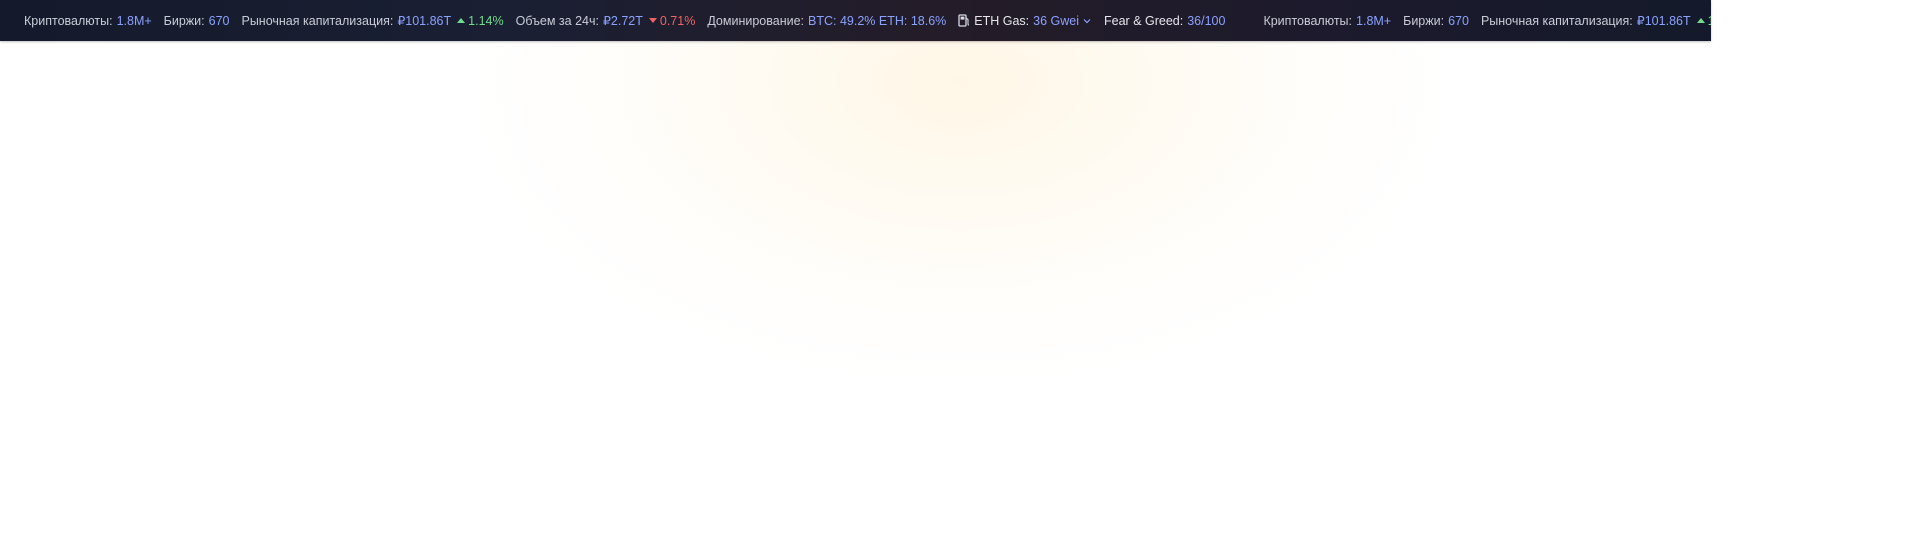 The width and height of the screenshot is (1920, 541). What do you see at coordinates (1002, 20) in the screenshot?
I see `stat-label: ETH Gas:` at bounding box center [1002, 20].